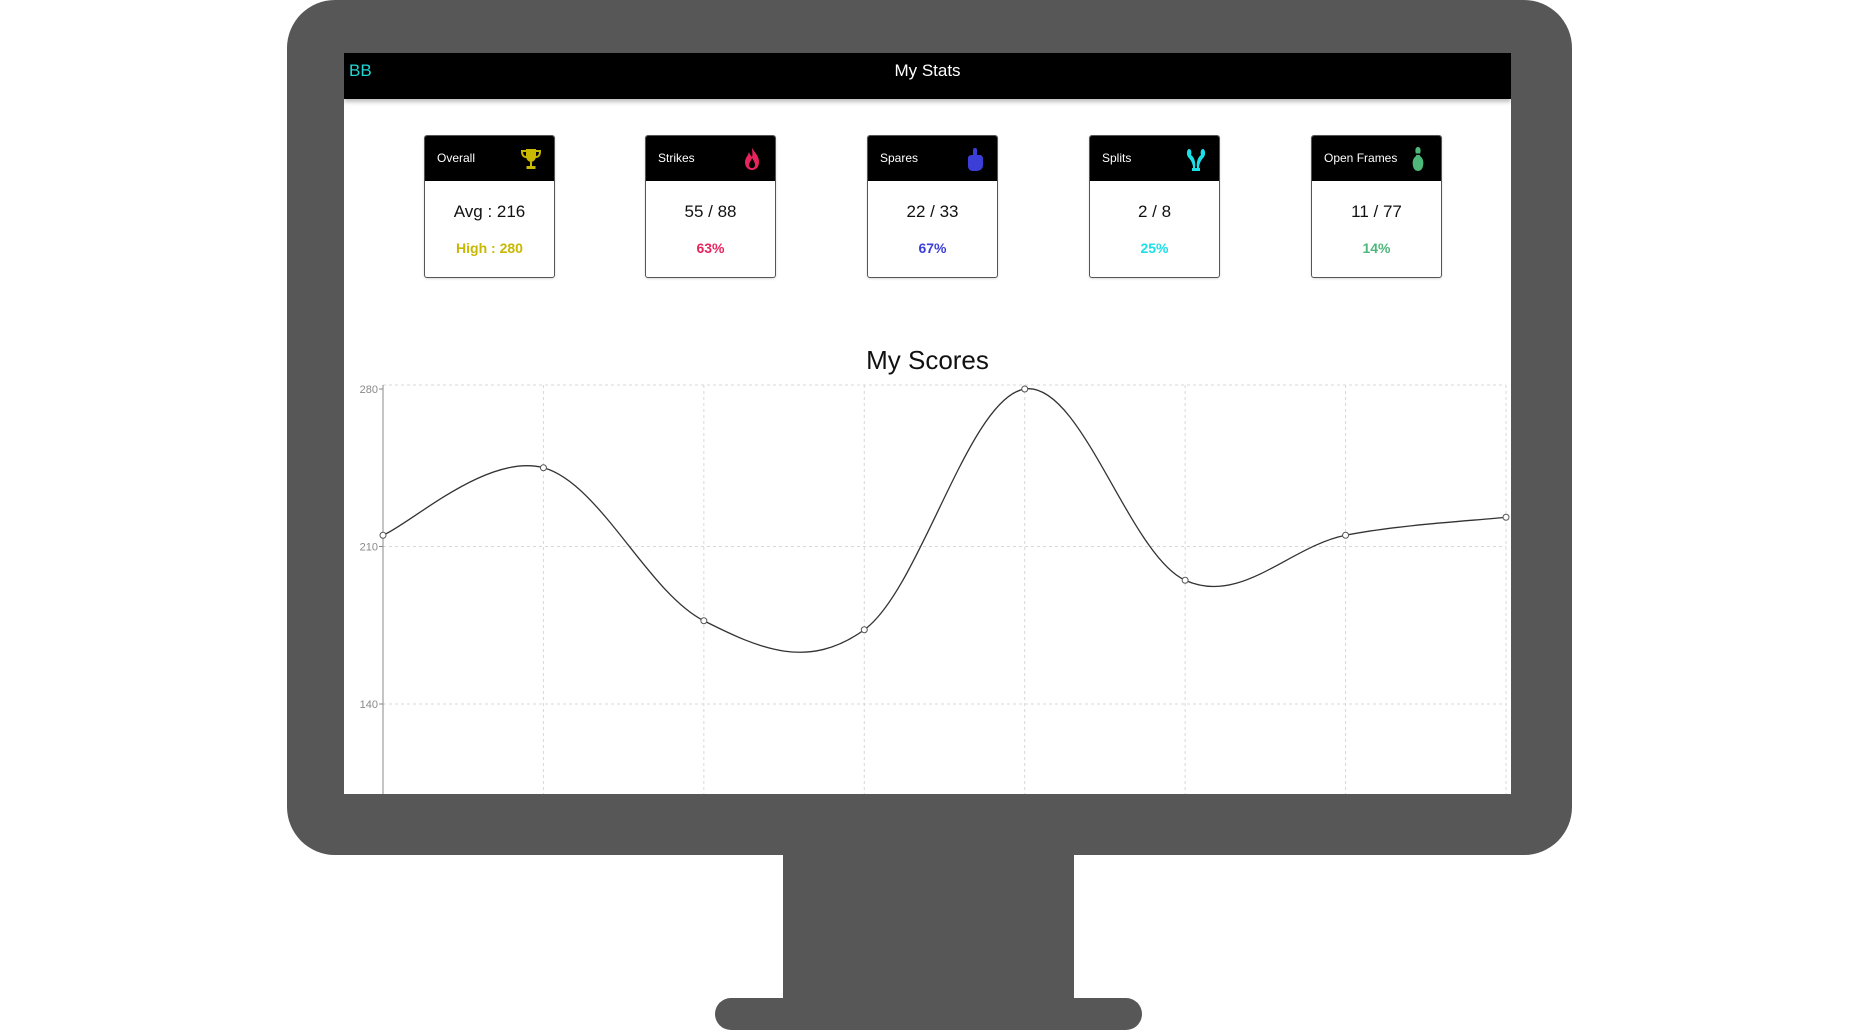 The height and width of the screenshot is (1030, 1850). I want to click on monitor-stand-neck, so click(928, 927).